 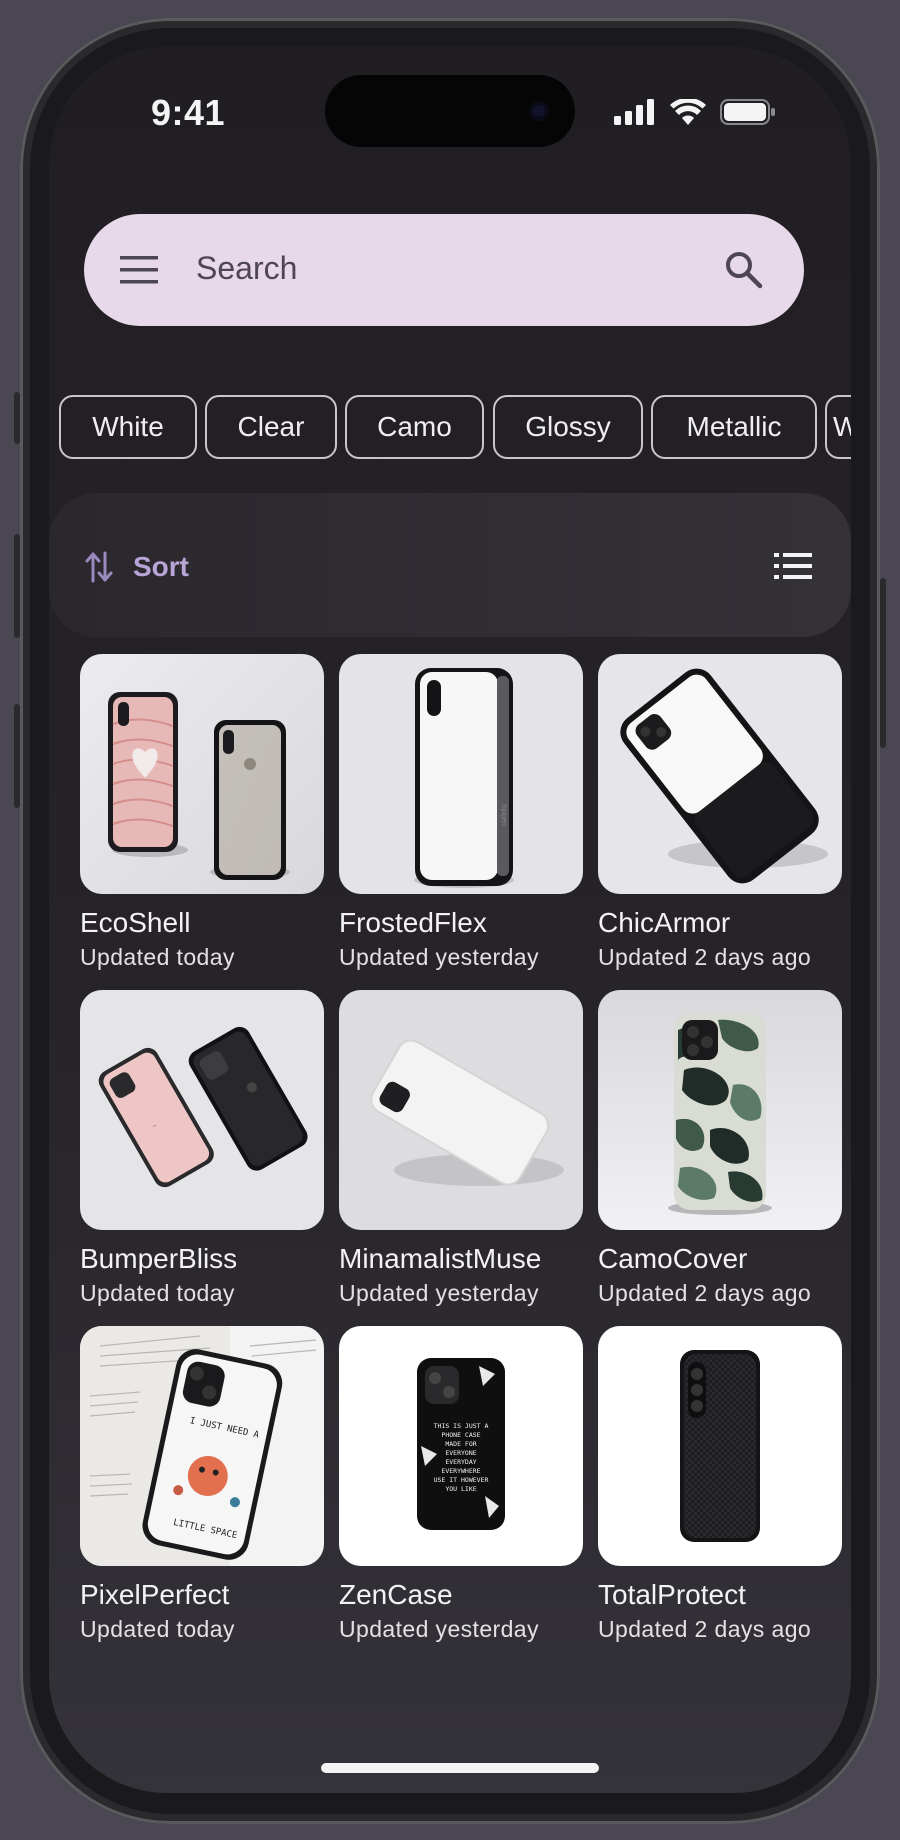 What do you see at coordinates (838, 427) in the screenshot?
I see `chip-wood: Wood` at bounding box center [838, 427].